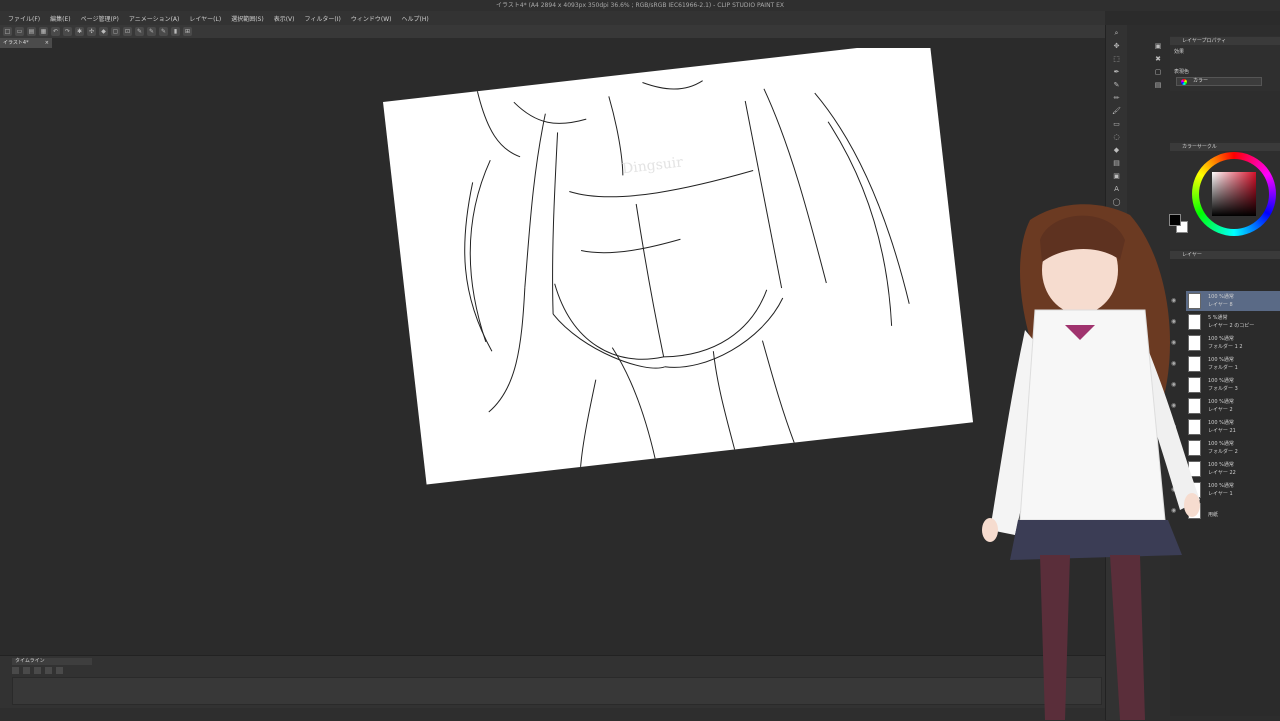 The height and width of the screenshot is (721, 1280). I want to click on menu-layer: レイヤー(L), so click(205, 18).